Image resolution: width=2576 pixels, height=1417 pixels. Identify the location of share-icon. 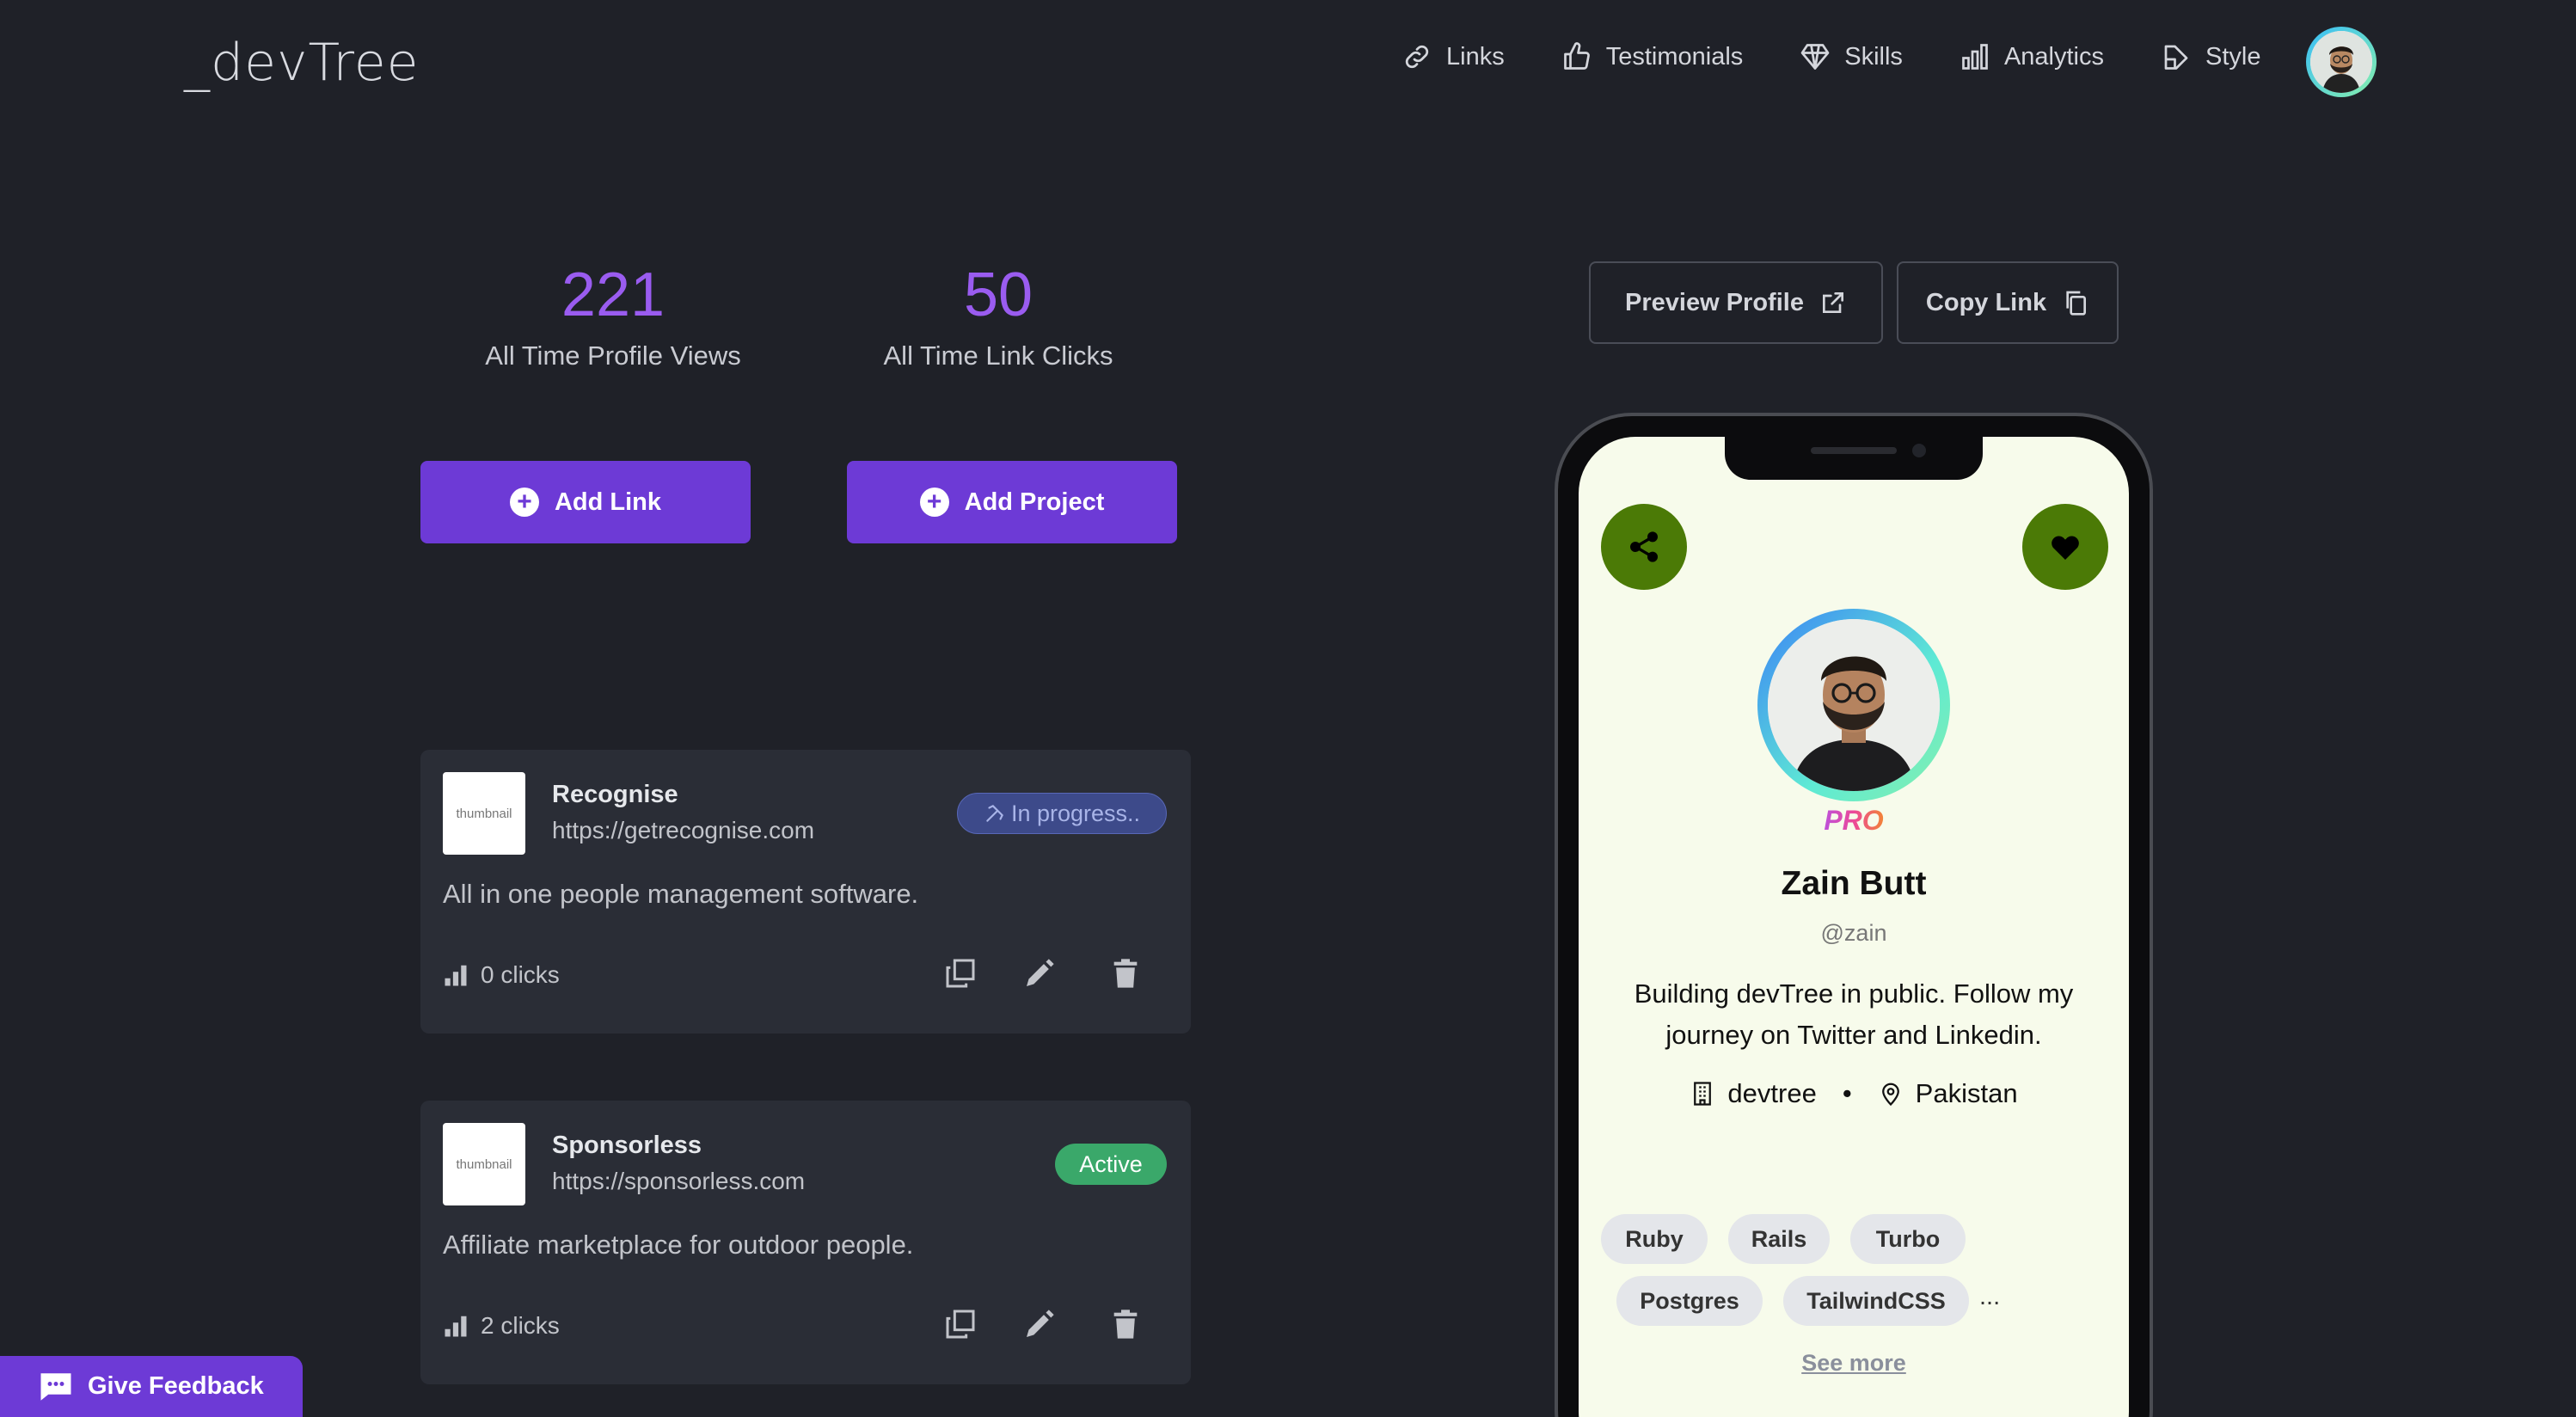
(1644, 547).